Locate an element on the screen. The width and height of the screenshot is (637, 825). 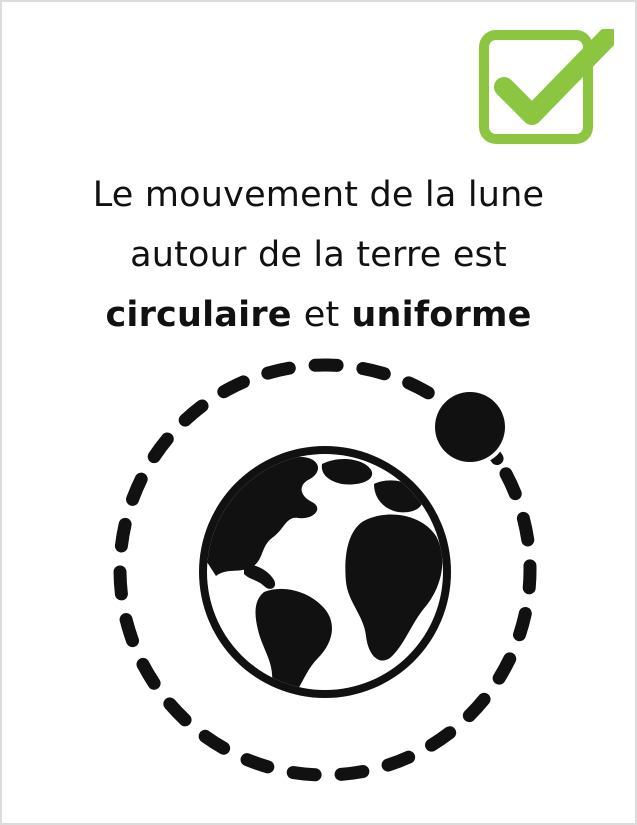
earth-globe-icon is located at coordinates (325, 572).